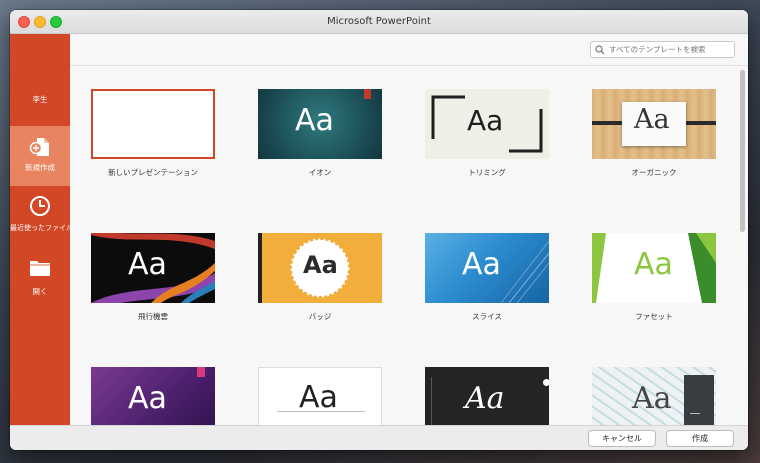 This screenshot has height=463, width=760. What do you see at coordinates (41, 217) in the screenshot?
I see `sidebar-item-recent: 最近使ったファイル` at bounding box center [41, 217].